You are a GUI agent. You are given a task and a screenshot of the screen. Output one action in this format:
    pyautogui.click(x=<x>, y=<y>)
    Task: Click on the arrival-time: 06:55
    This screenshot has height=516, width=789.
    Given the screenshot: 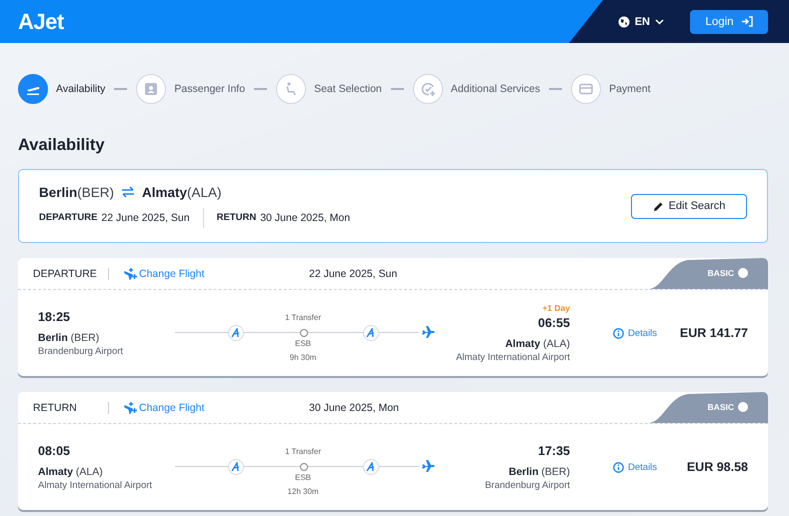 What is the action you would take?
    pyautogui.click(x=554, y=323)
    